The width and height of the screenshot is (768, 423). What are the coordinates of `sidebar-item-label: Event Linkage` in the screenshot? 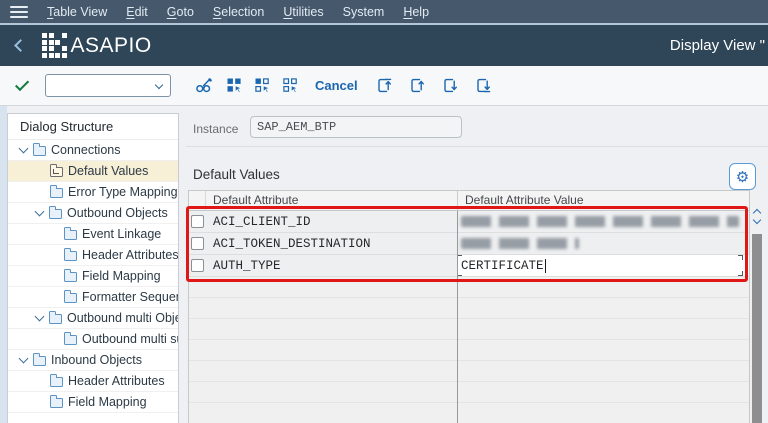 It's located at (122, 234).